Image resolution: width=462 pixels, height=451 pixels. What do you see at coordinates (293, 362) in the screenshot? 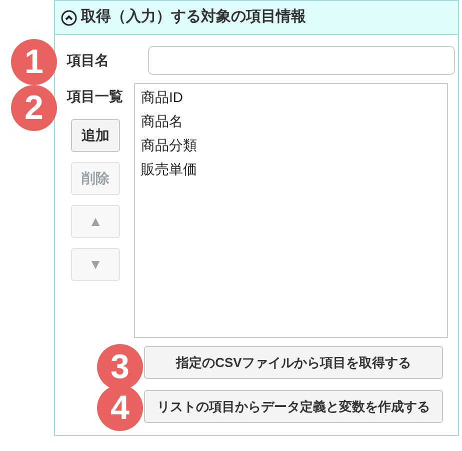
I see `action-button: 指定のCSVファイルから項目を取得する` at bounding box center [293, 362].